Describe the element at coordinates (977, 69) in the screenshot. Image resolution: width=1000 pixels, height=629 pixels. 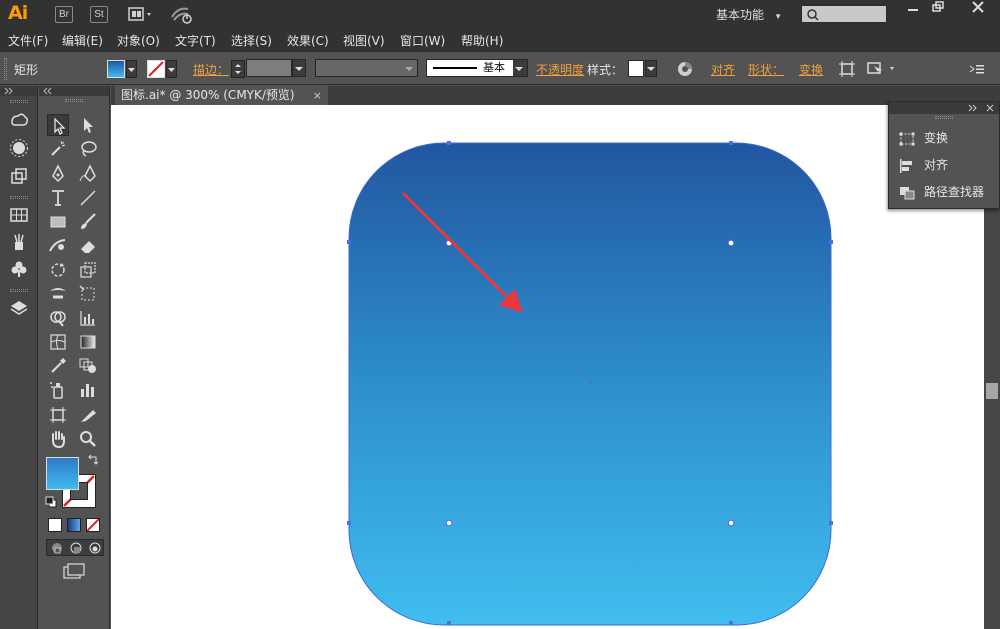
I see `panel-menu-icon` at that location.